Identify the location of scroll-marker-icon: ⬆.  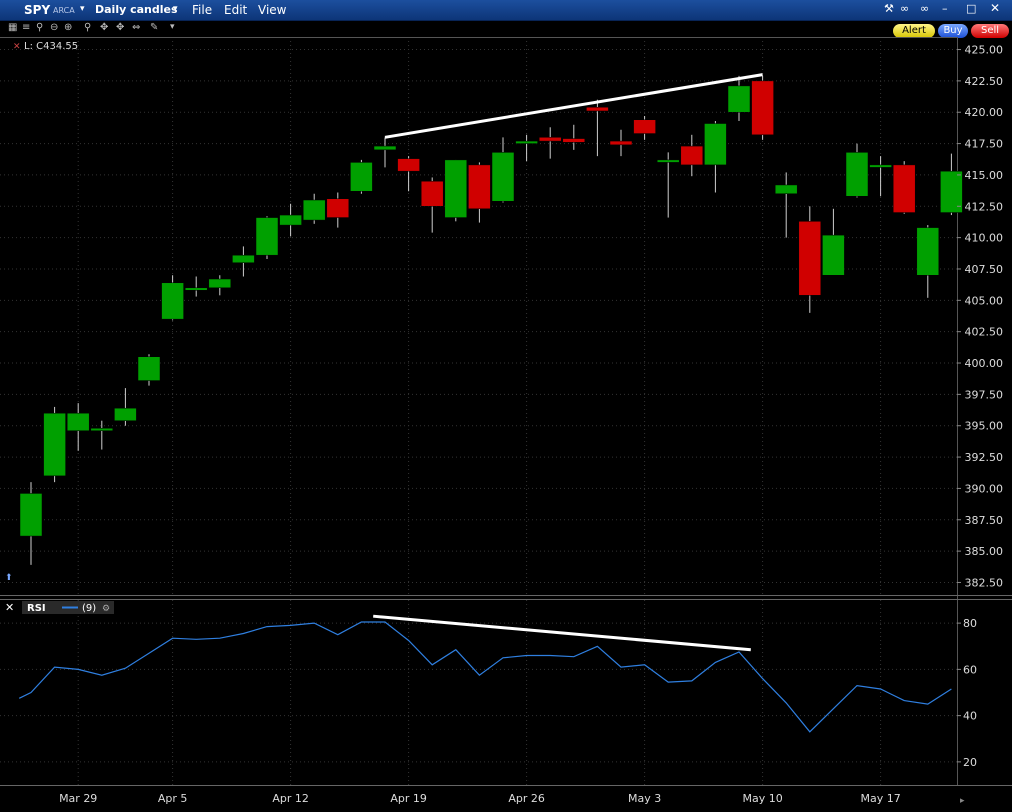
(9, 578).